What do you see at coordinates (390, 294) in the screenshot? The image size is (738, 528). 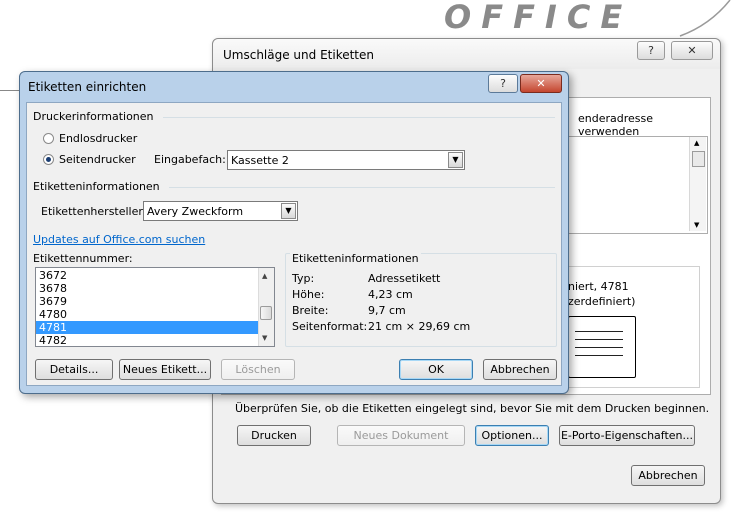 I see `detail-value: 4,23 cm` at bounding box center [390, 294].